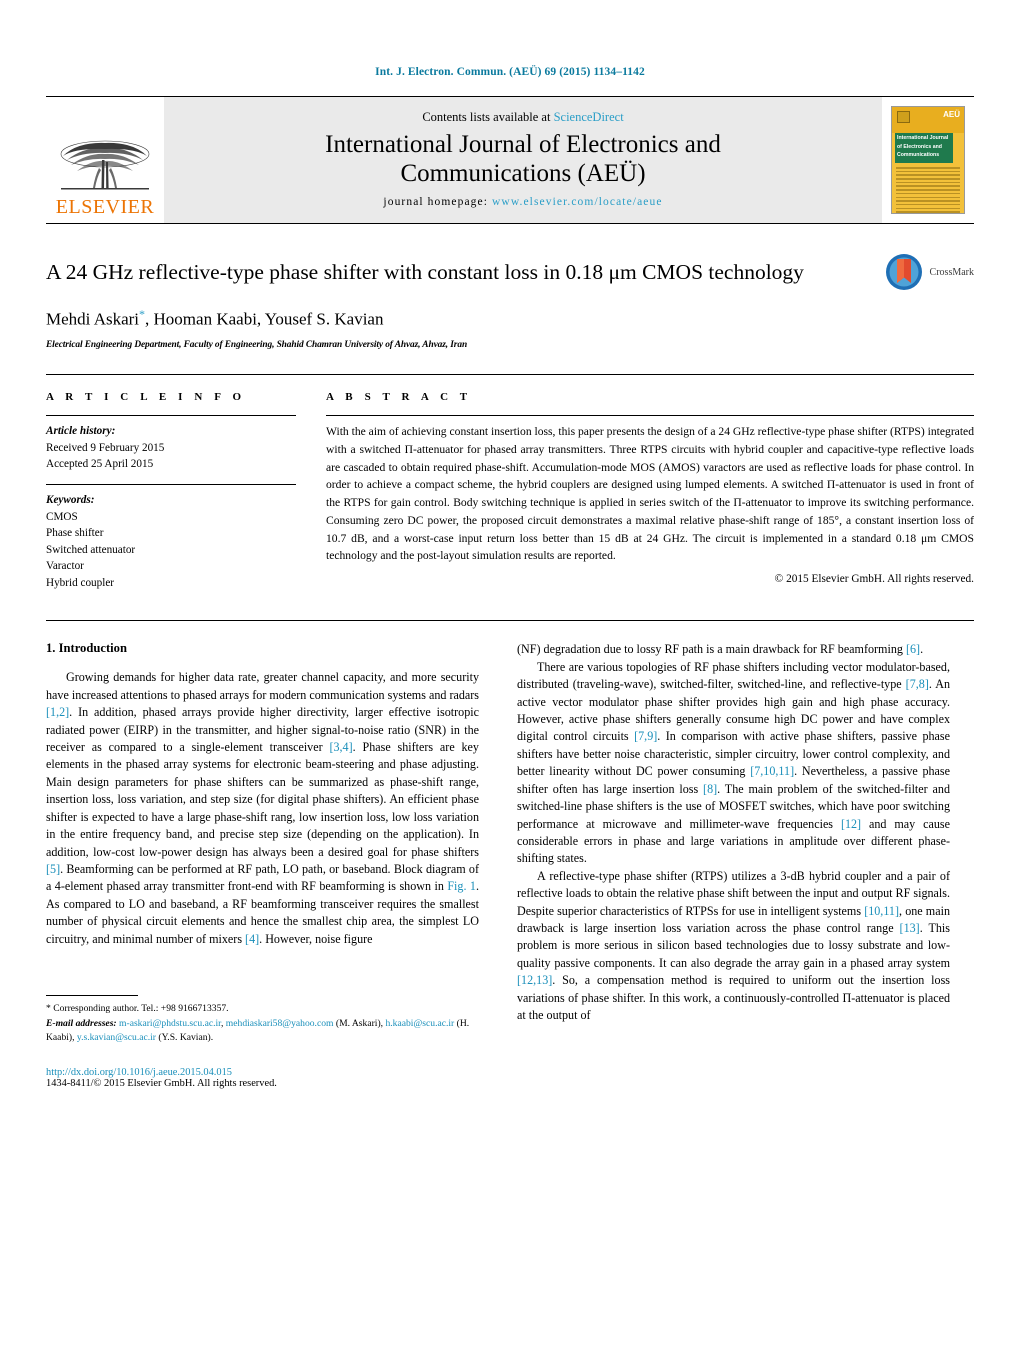 The width and height of the screenshot is (1020, 1351). I want to click on cover-aeu-mark: AEÜ, so click(951, 114).